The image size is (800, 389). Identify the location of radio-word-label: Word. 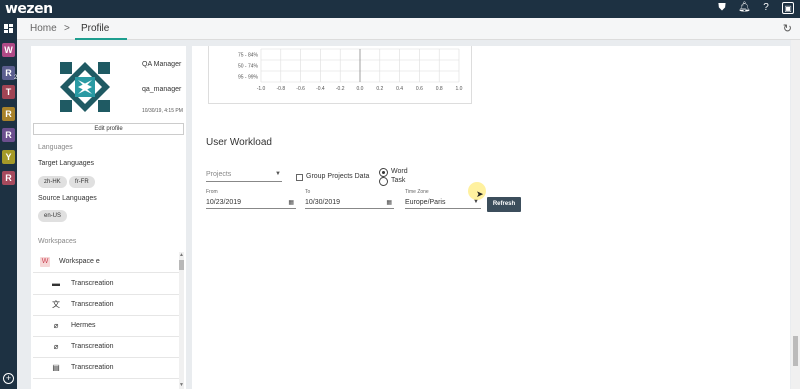
(399, 171).